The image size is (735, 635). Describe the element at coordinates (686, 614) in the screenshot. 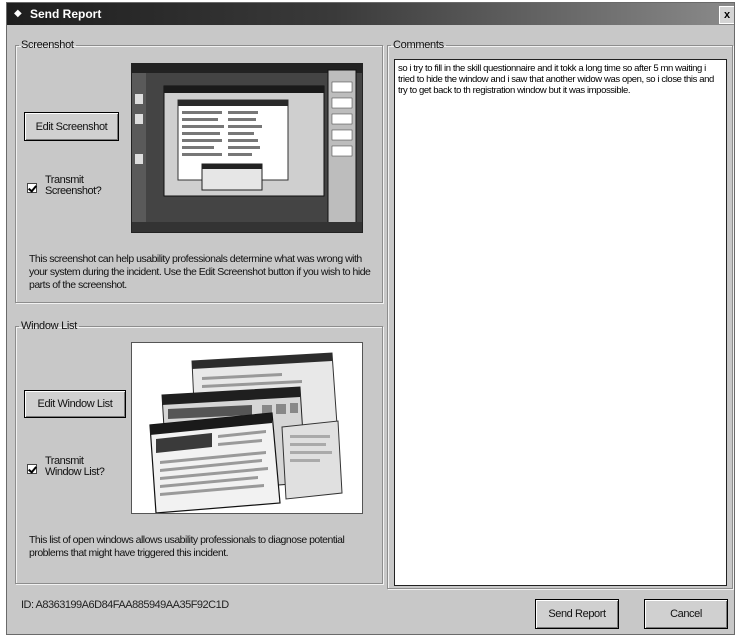

I see `cancel-button: Cancel` at that location.